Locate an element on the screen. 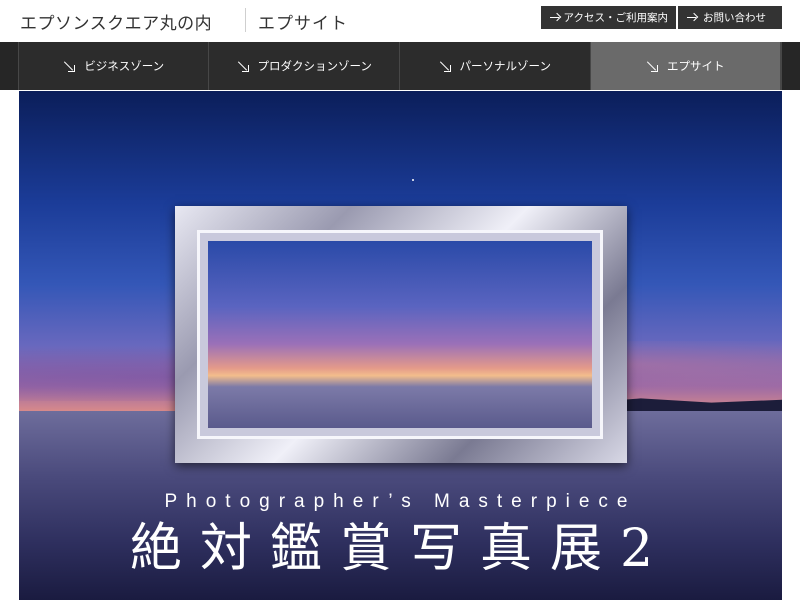 This screenshot has width=800, height=600. access-guide-label: アクセス・ご利用案内 is located at coordinates (615, 18).